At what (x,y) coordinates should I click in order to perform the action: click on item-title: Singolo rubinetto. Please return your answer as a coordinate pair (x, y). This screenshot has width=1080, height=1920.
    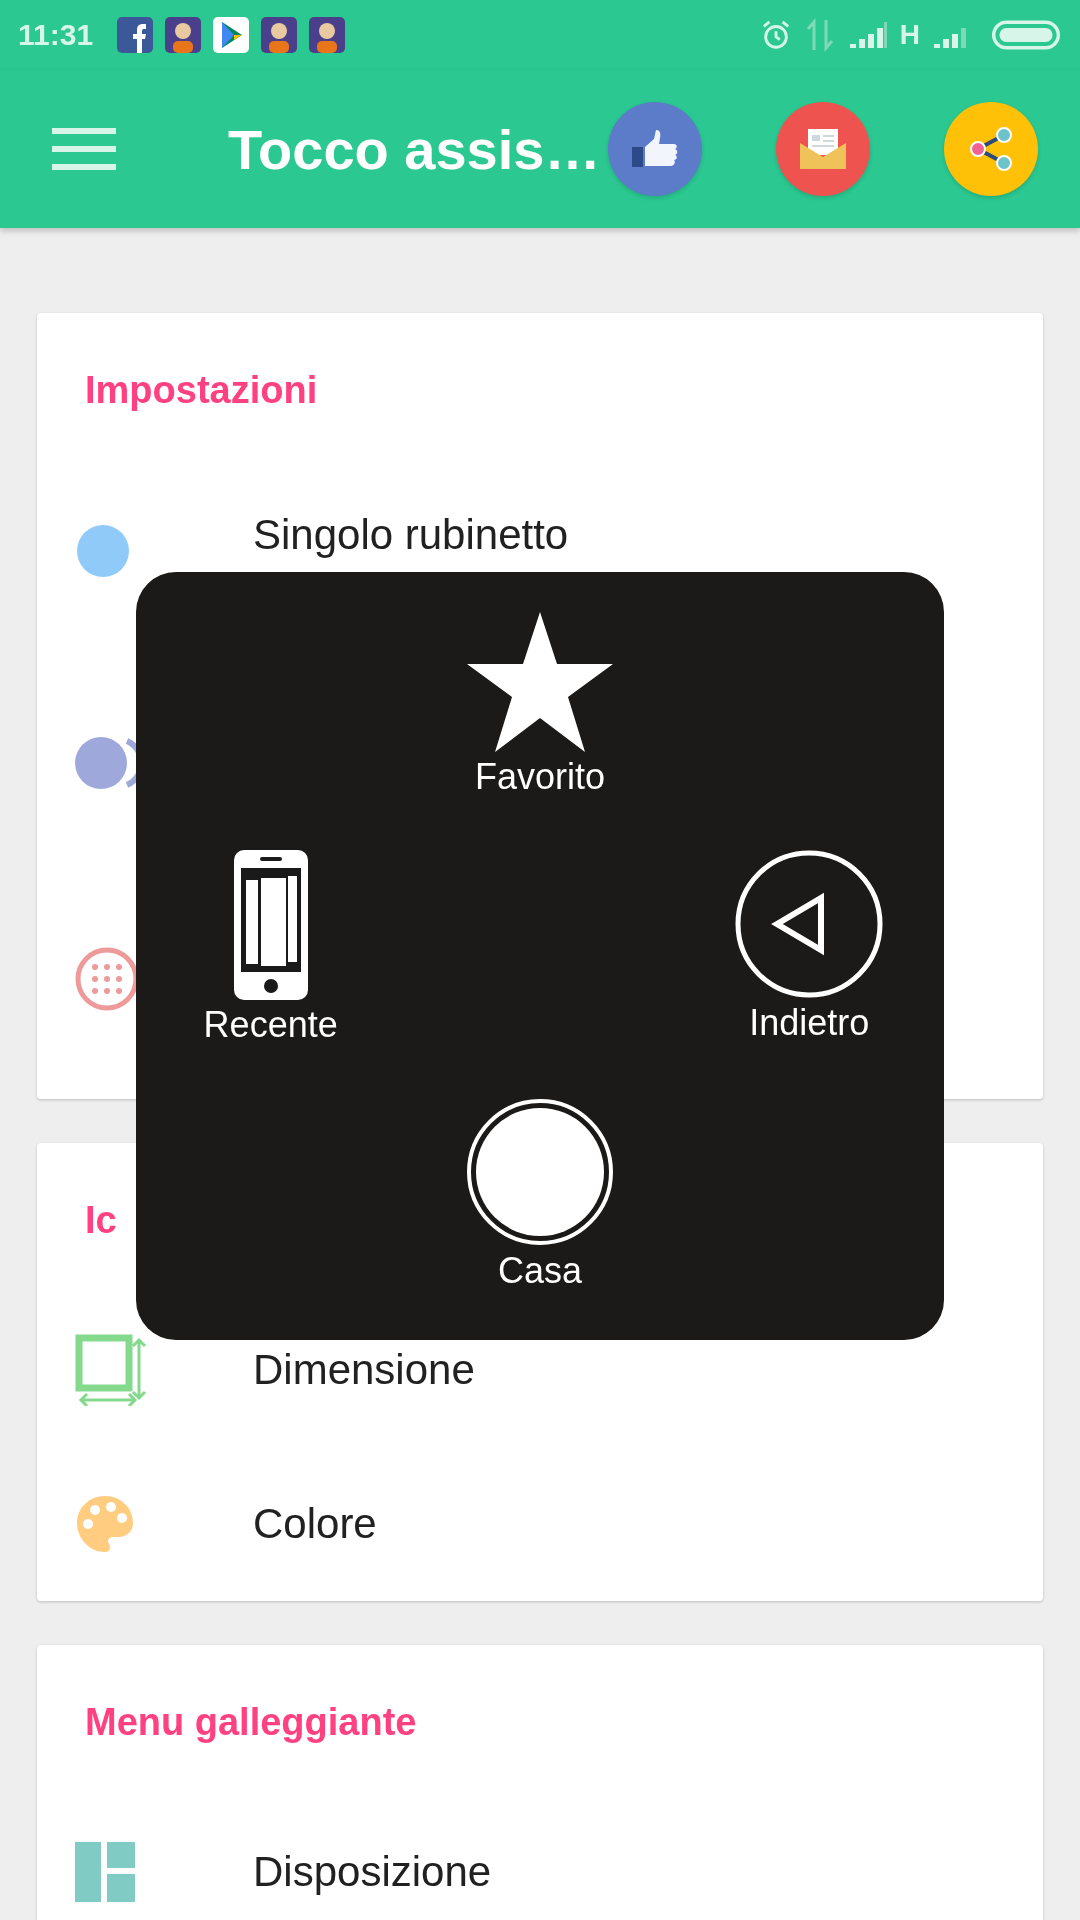
    Looking at the image, I should click on (411, 535).